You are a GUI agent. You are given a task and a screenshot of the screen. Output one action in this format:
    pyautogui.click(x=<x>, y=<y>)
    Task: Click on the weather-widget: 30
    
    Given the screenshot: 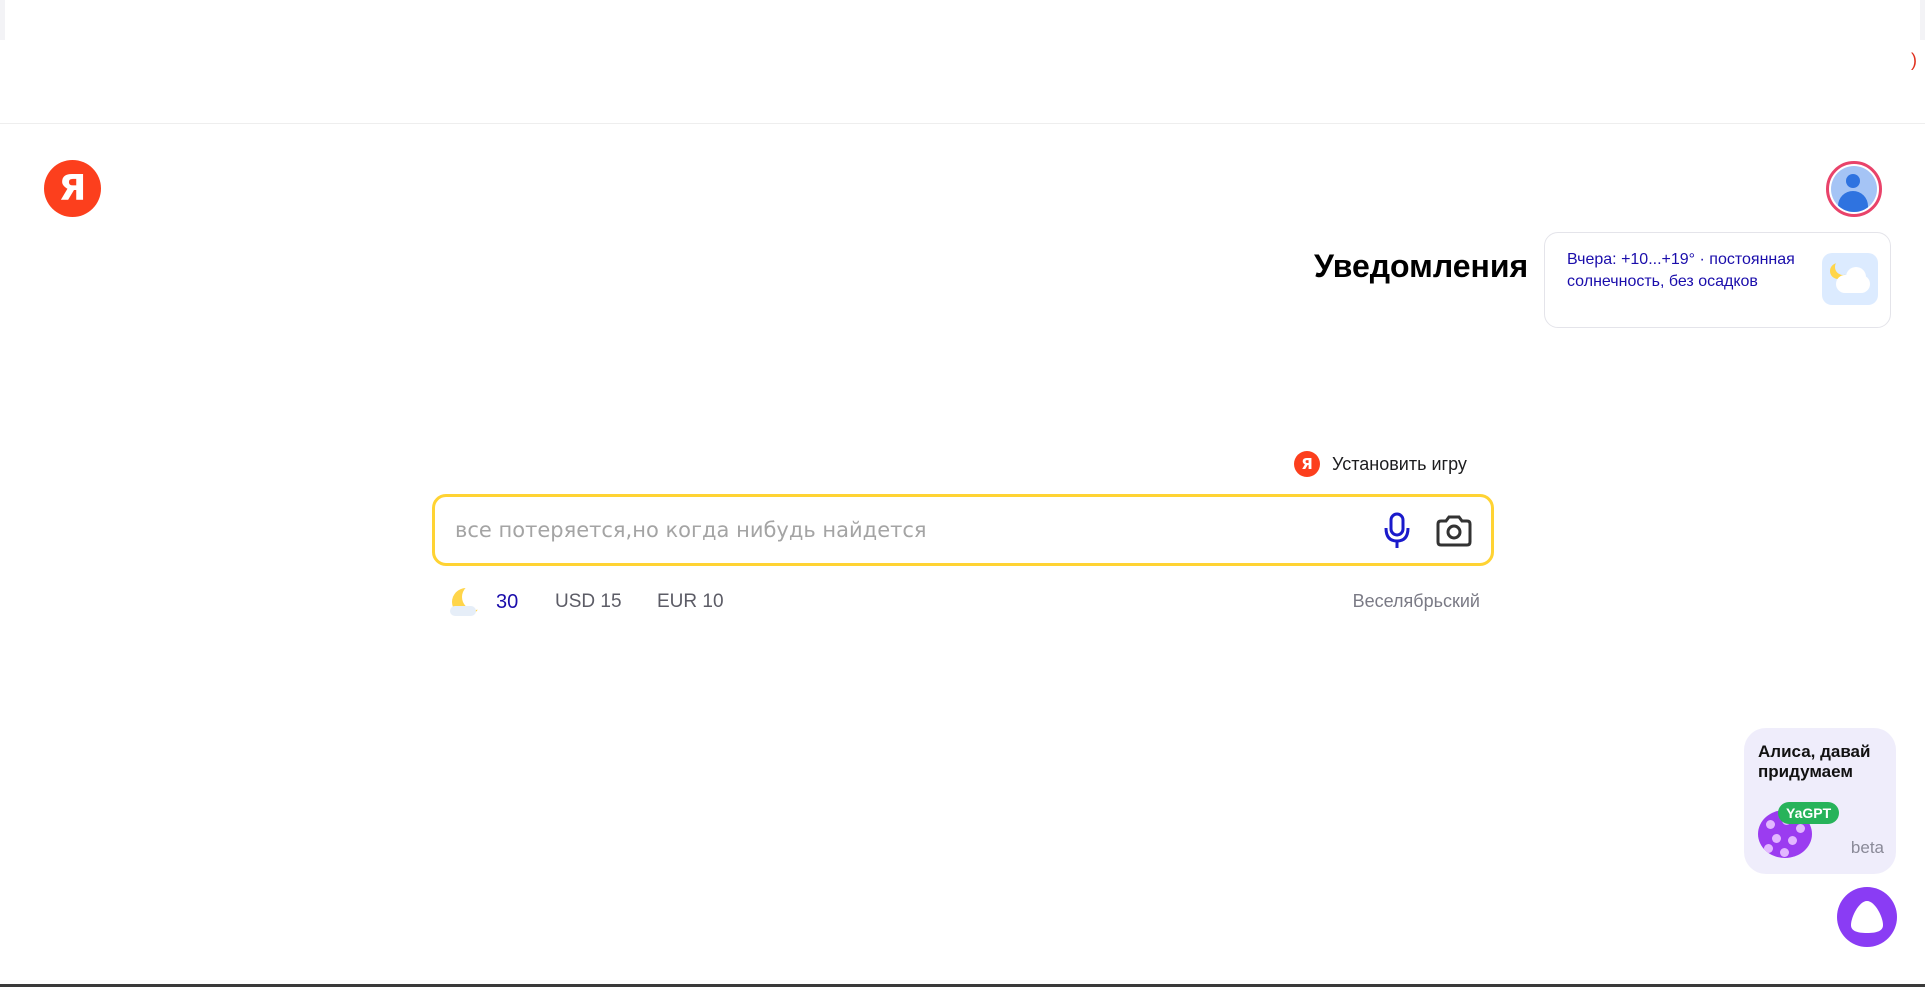 What is the action you would take?
    pyautogui.click(x=484, y=602)
    